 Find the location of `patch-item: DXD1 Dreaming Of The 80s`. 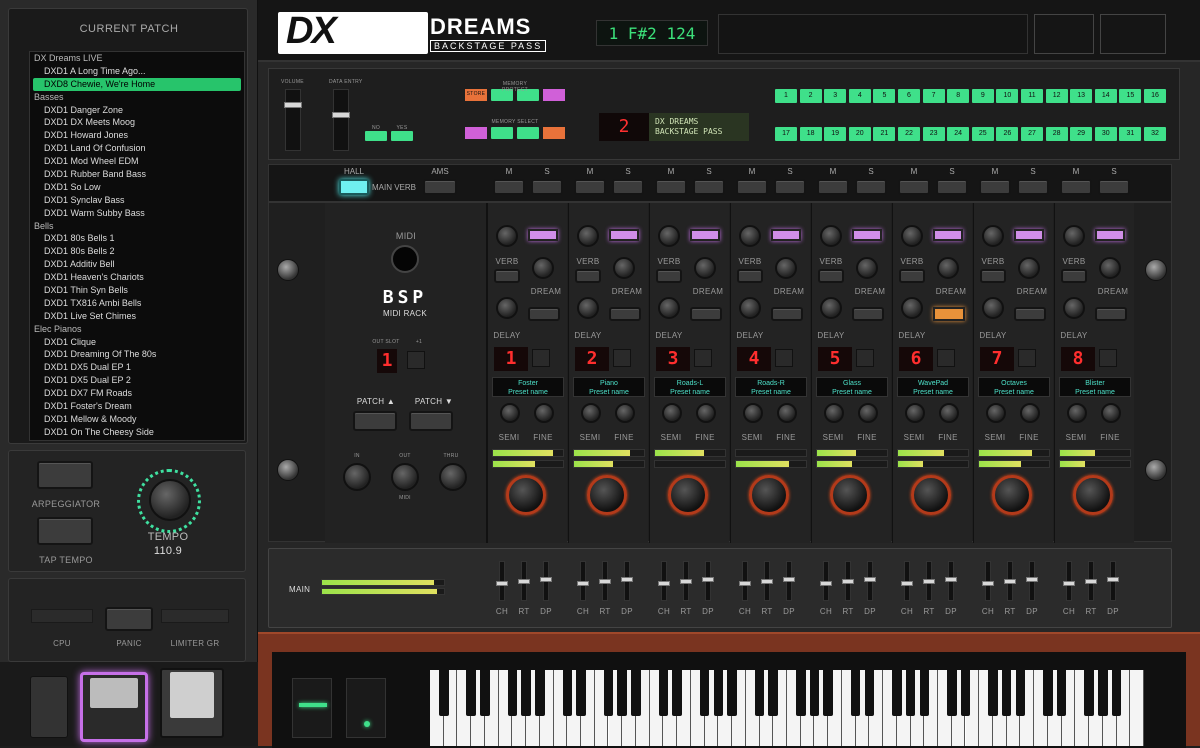

patch-item: DXD1 Dreaming Of The 80s is located at coordinates (137, 354).